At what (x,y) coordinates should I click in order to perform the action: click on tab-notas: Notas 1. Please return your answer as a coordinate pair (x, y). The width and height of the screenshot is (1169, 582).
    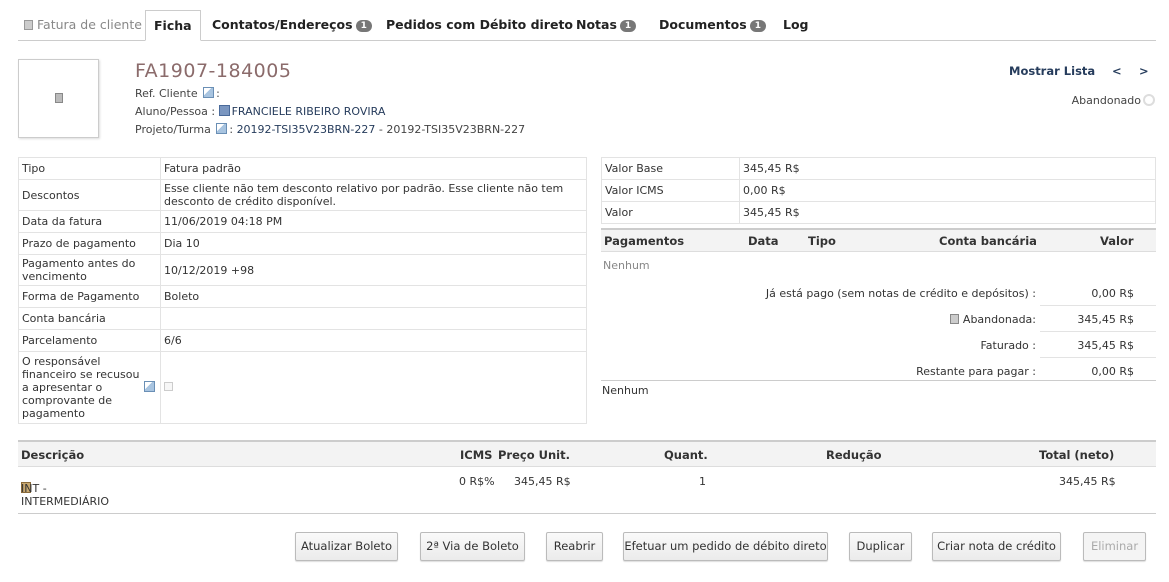
    Looking at the image, I should click on (606, 25).